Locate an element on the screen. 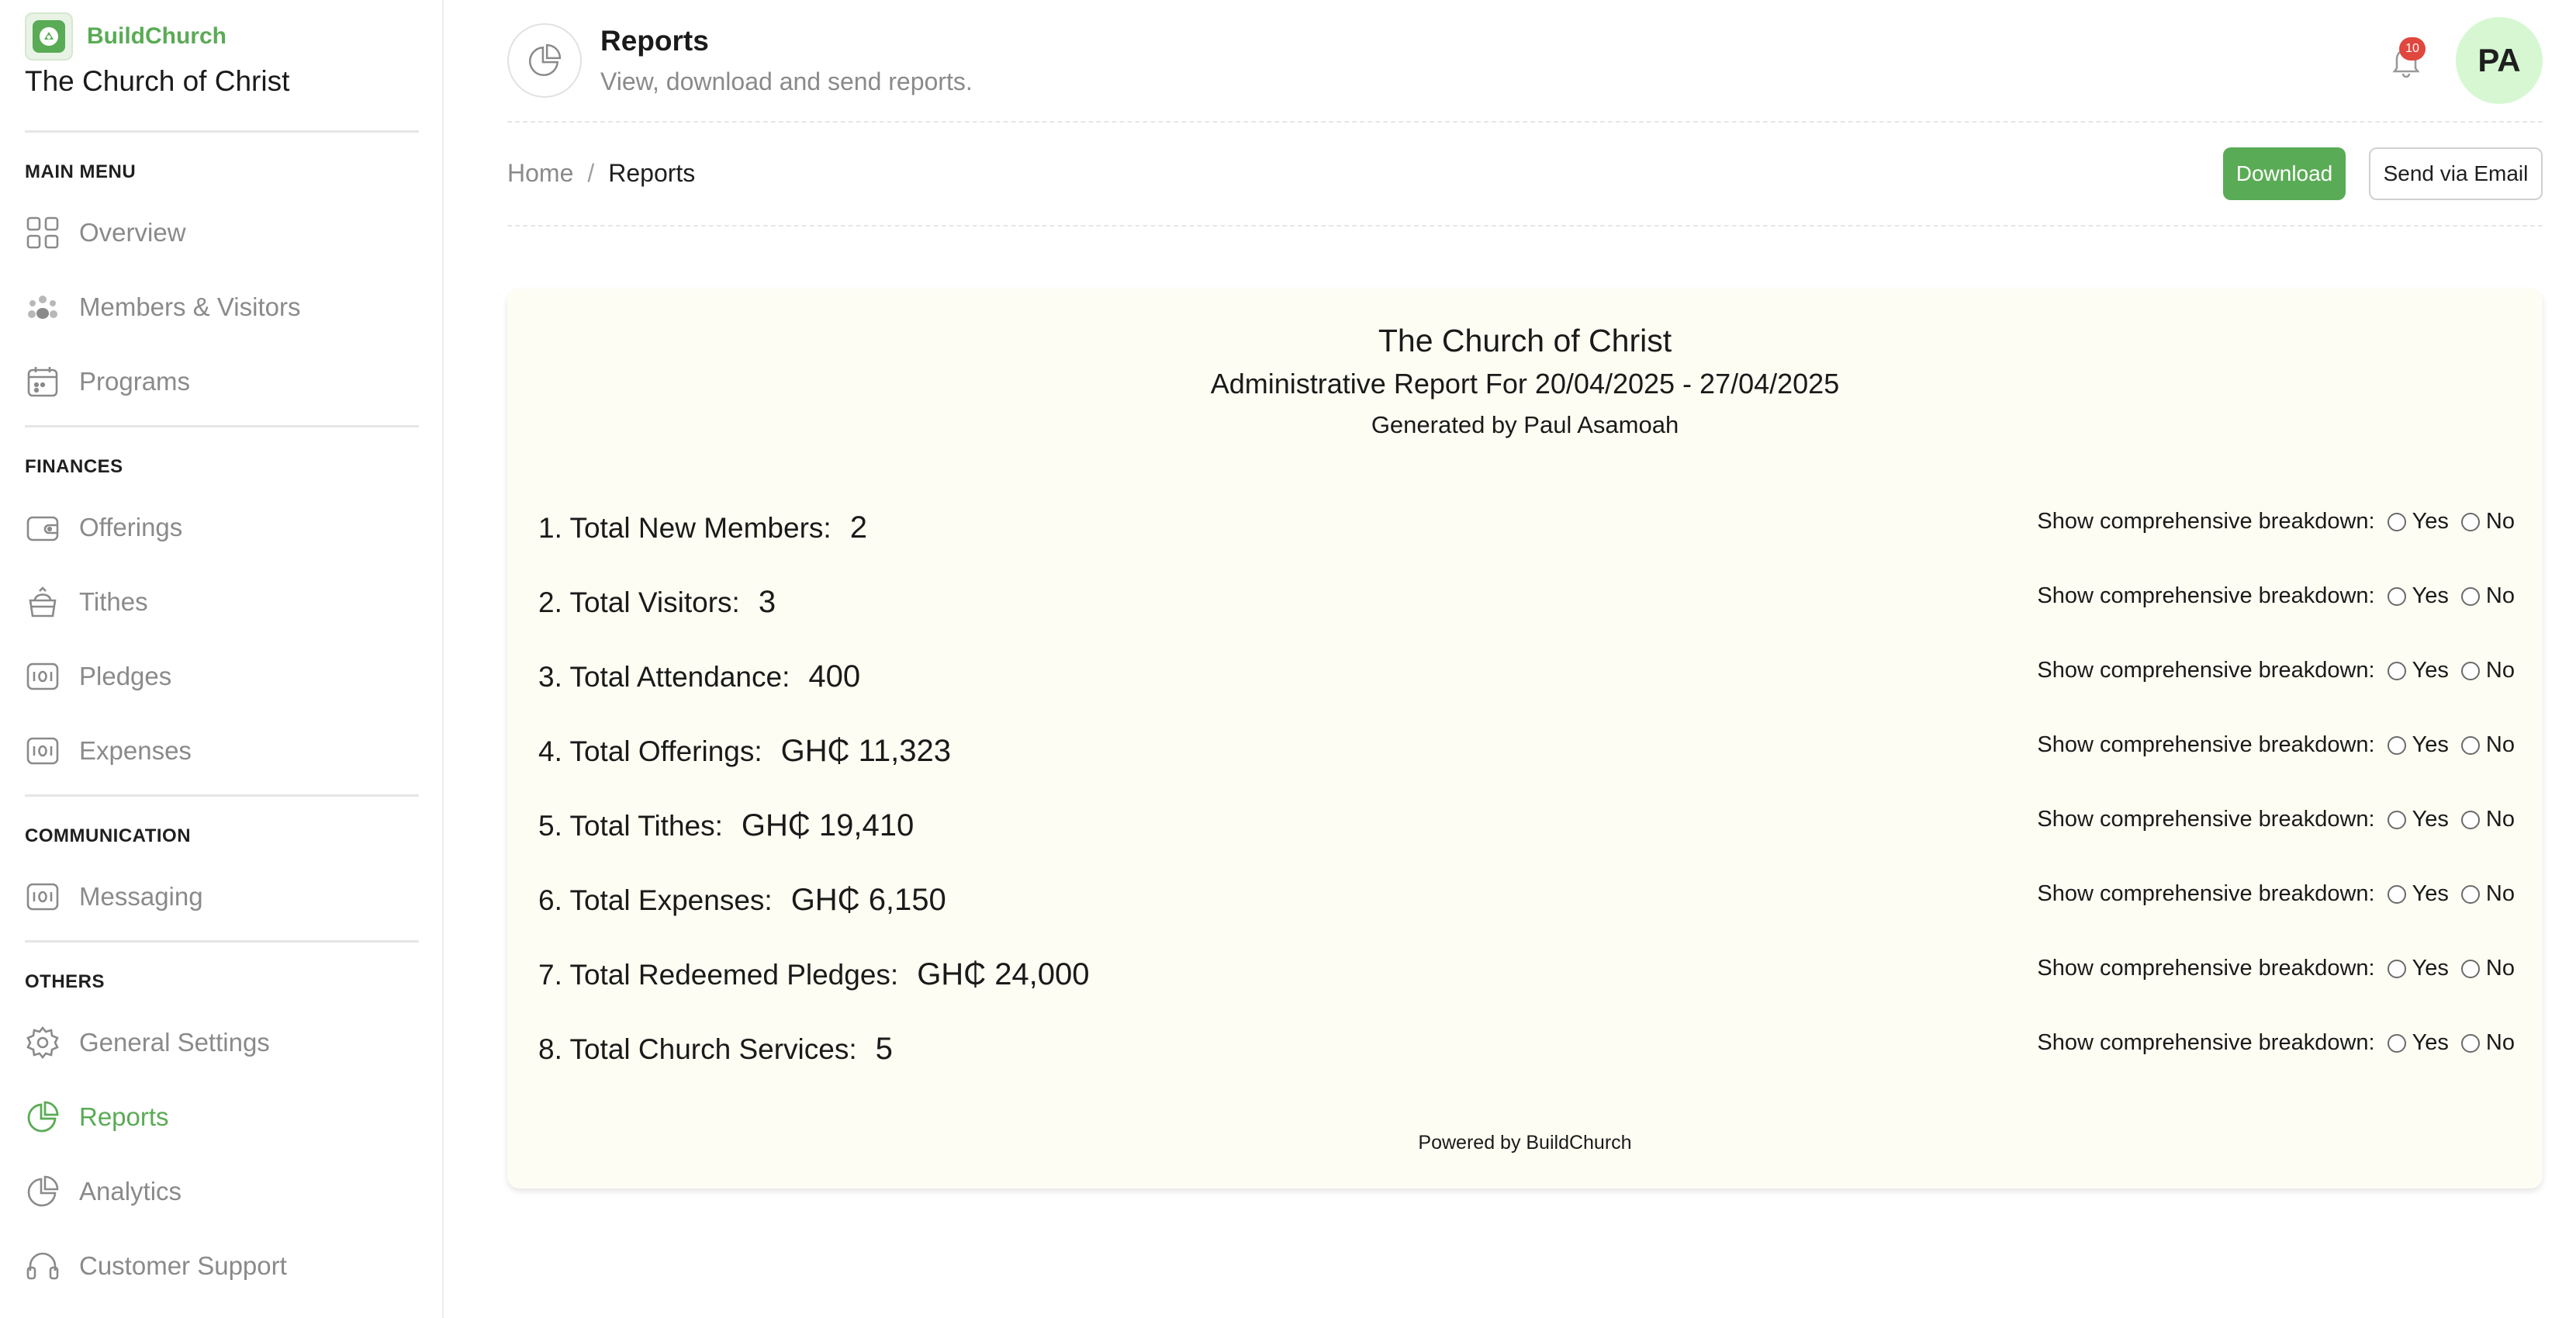 The width and height of the screenshot is (2576, 1318). sidebar-item-label: Programs is located at coordinates (135, 382).